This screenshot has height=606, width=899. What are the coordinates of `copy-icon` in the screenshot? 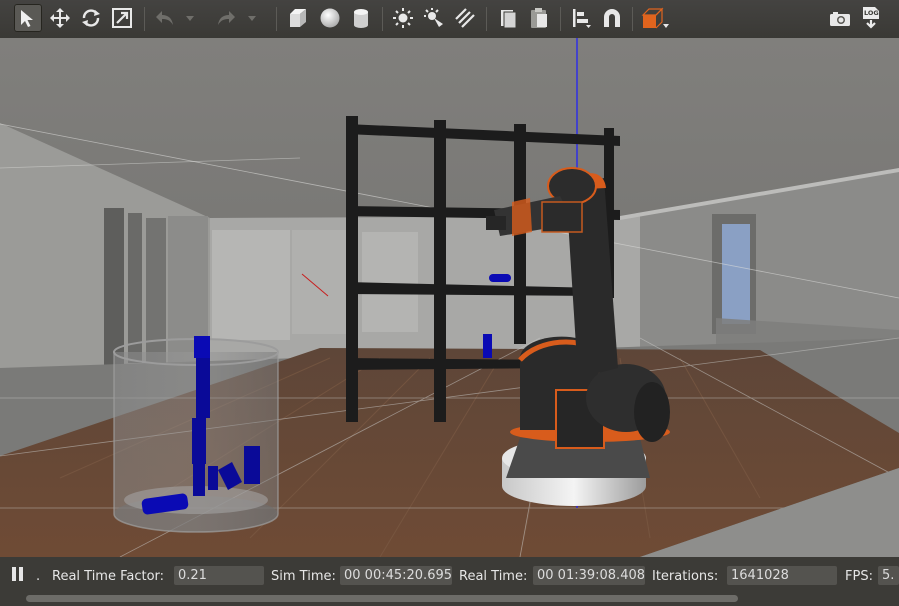 It's located at (508, 18).